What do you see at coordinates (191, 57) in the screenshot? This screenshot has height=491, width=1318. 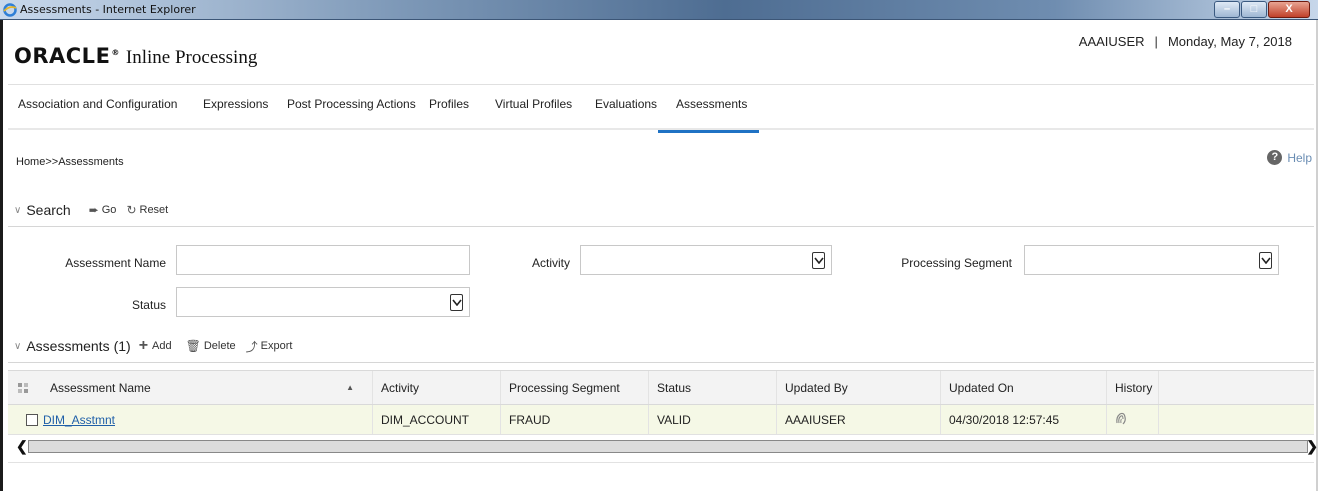 I see `app-name: Inline Processing` at bounding box center [191, 57].